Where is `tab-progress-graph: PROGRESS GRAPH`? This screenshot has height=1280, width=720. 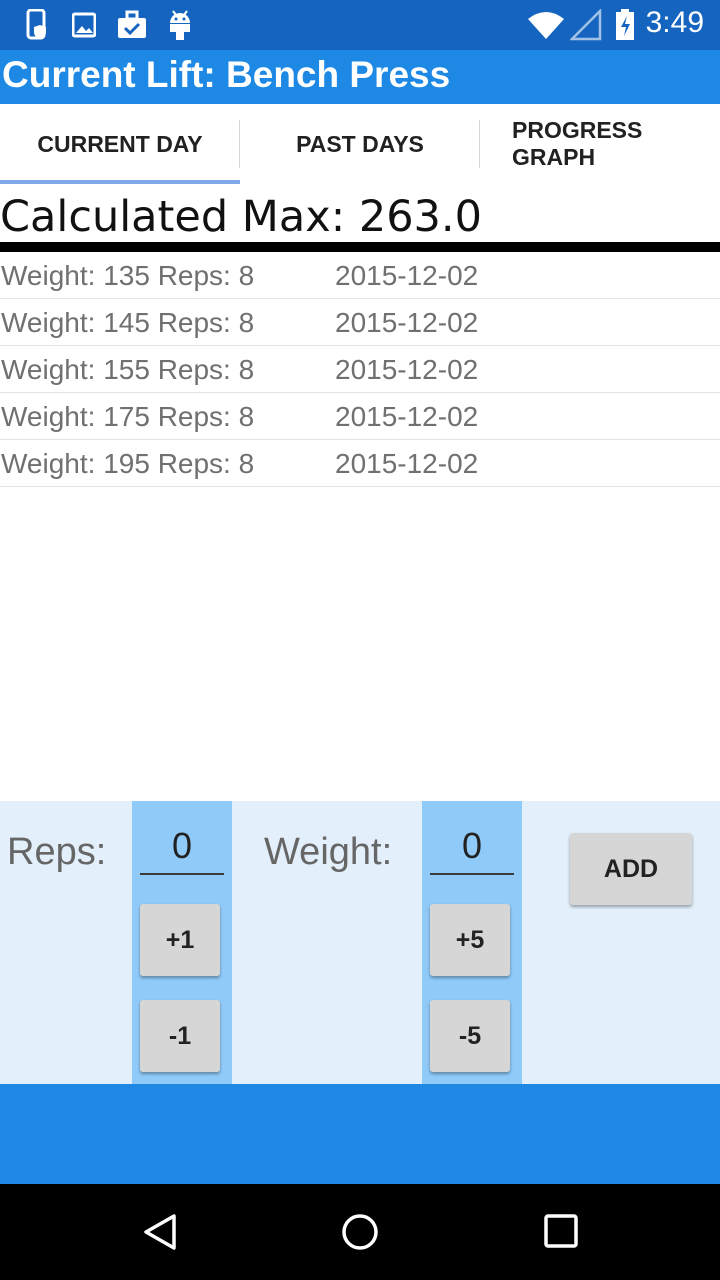
tab-progress-graph: PROGRESS GRAPH is located at coordinates (600, 144).